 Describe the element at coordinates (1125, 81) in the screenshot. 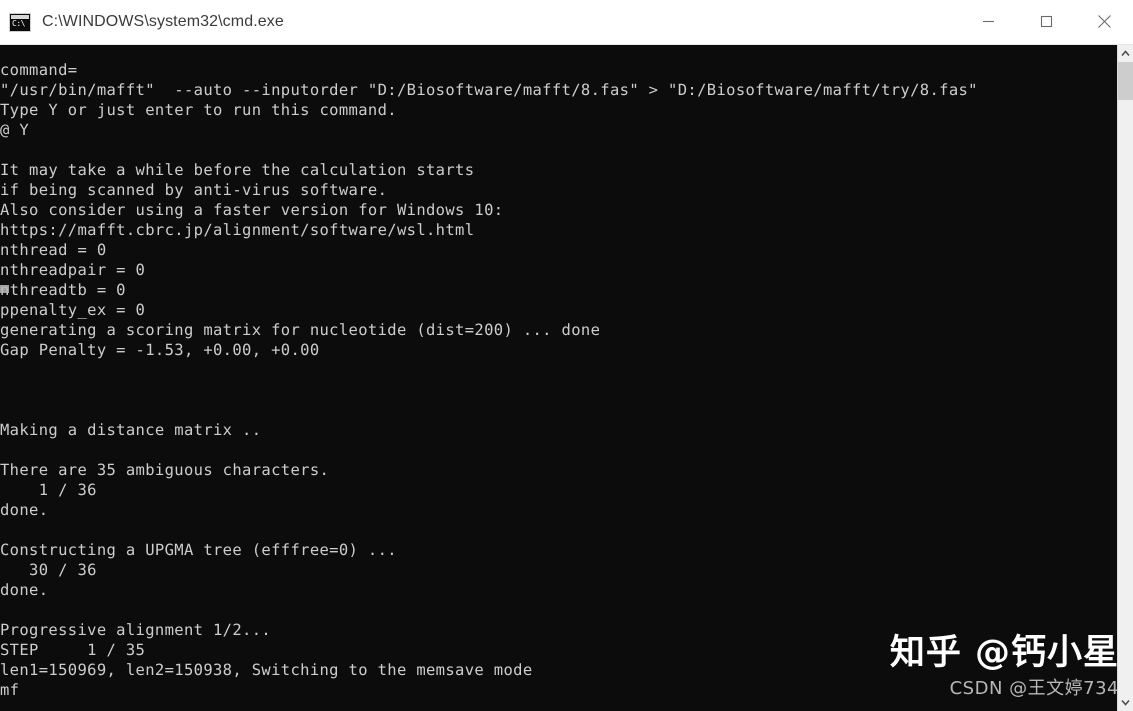

I see `scroll-thumb` at that location.